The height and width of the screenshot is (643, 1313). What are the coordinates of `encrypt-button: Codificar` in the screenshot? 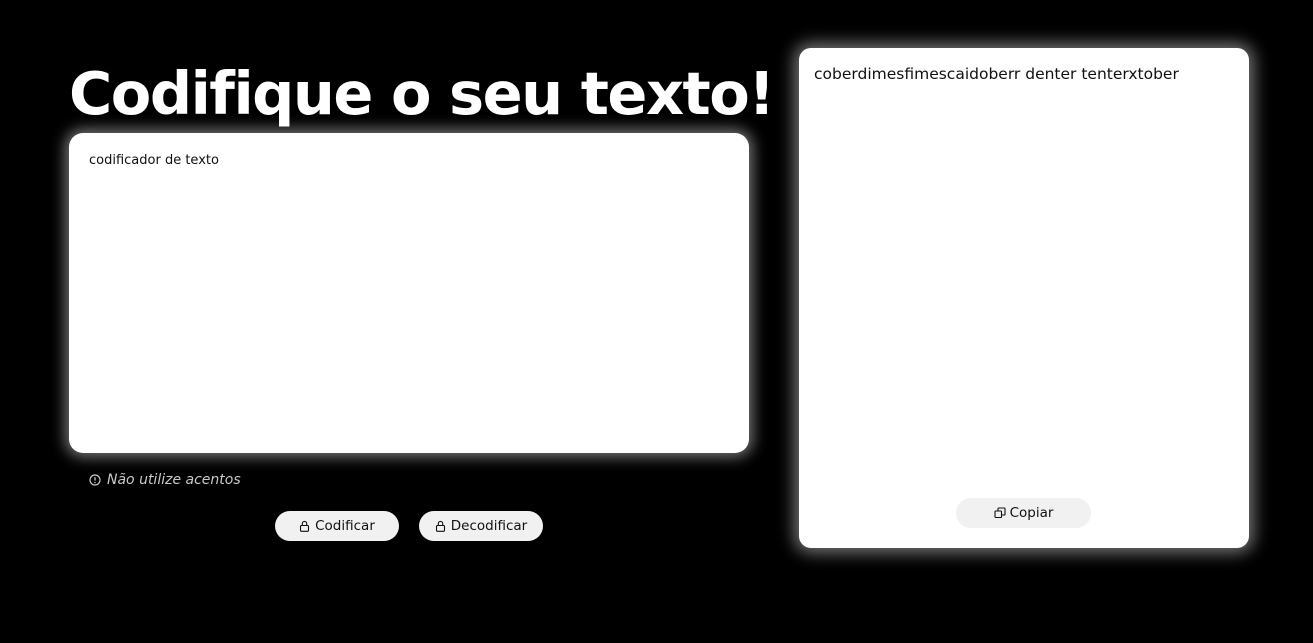 It's located at (337, 526).